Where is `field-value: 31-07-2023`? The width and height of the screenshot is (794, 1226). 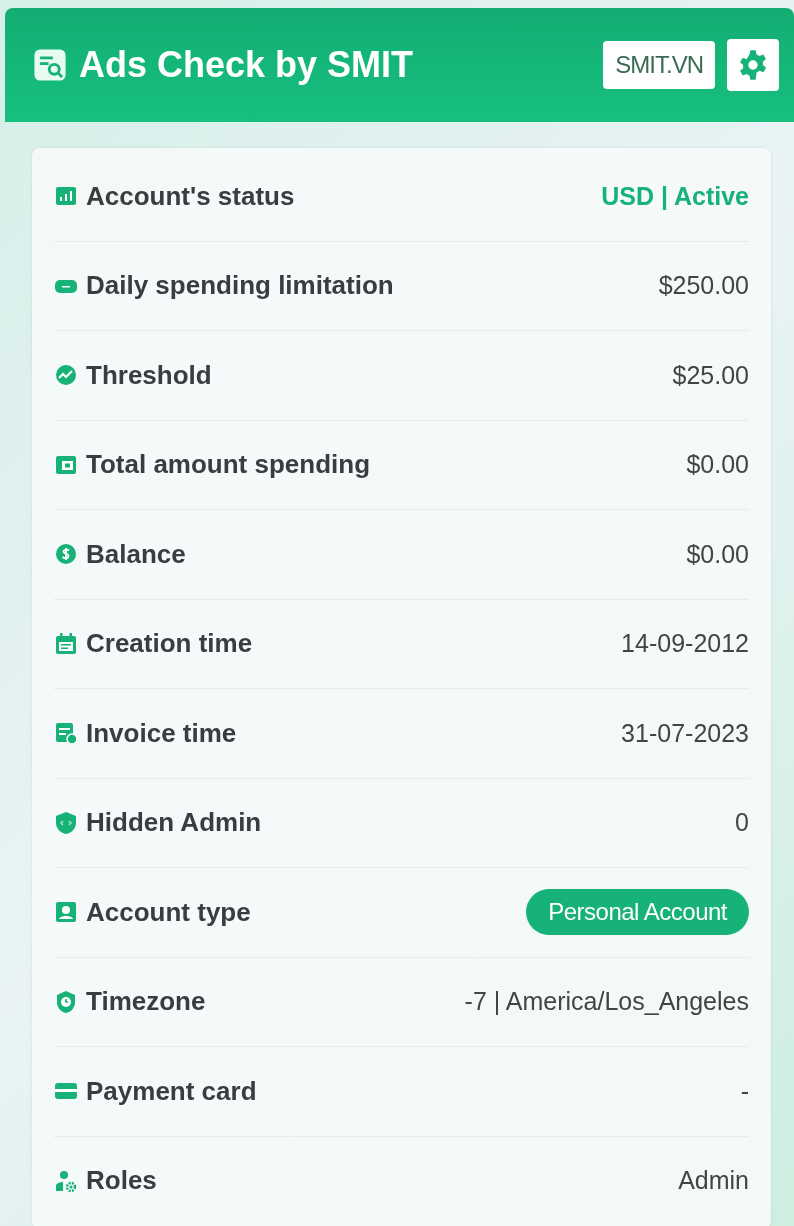
field-value: 31-07-2023 is located at coordinates (685, 733).